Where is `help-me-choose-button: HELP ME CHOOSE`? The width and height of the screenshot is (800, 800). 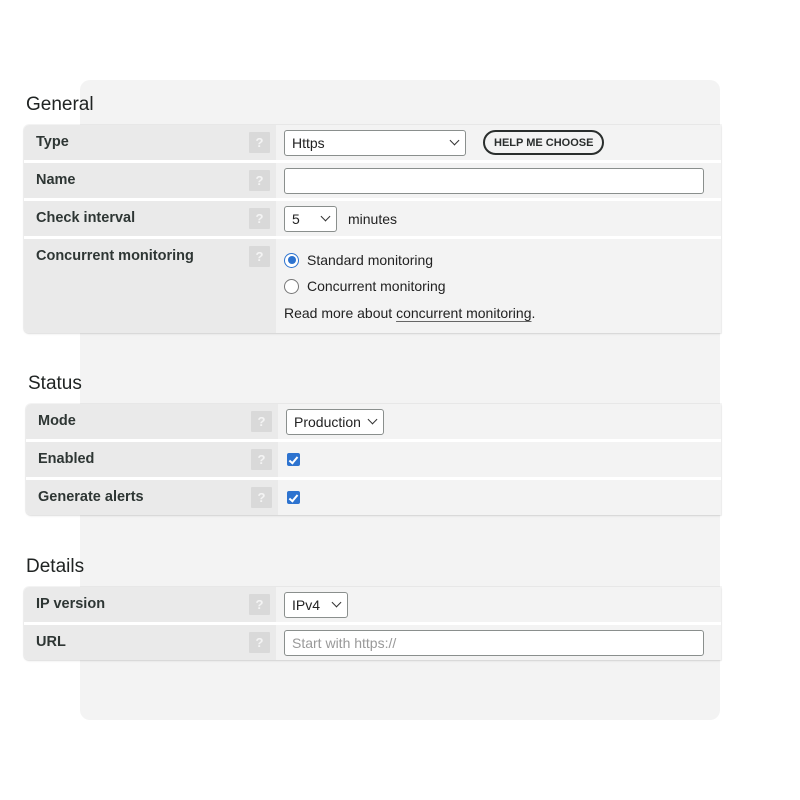 help-me-choose-button: HELP ME CHOOSE is located at coordinates (544, 142).